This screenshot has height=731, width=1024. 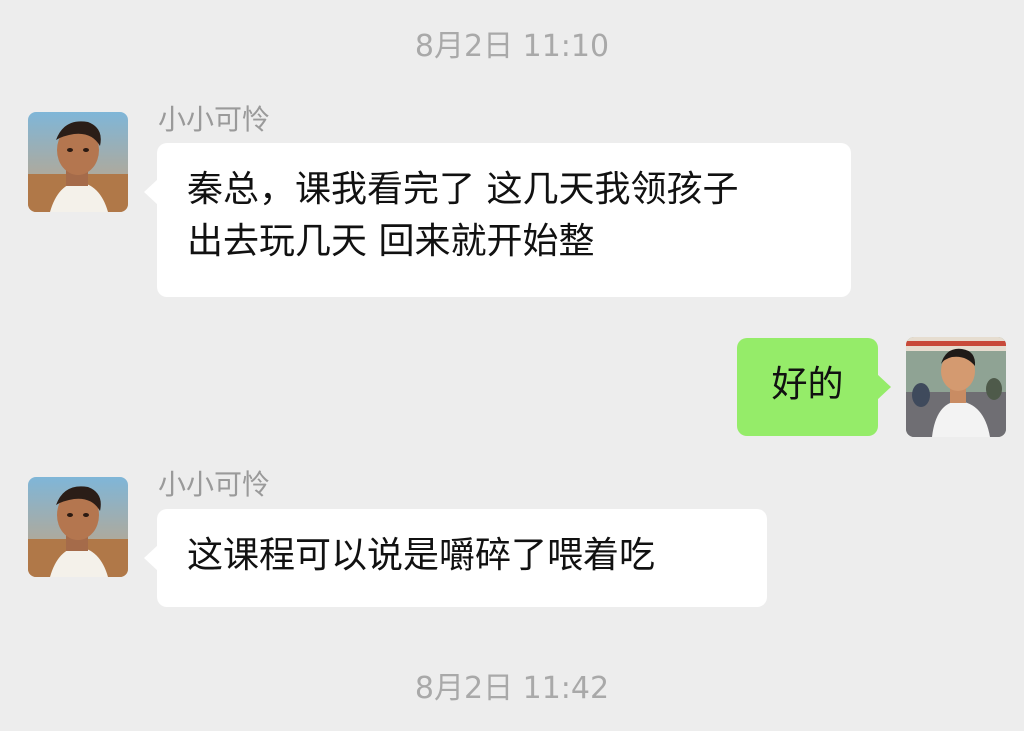 What do you see at coordinates (463, 189) in the screenshot?
I see `message-line: 秦总，课我看完了 这几天我领孩子` at bounding box center [463, 189].